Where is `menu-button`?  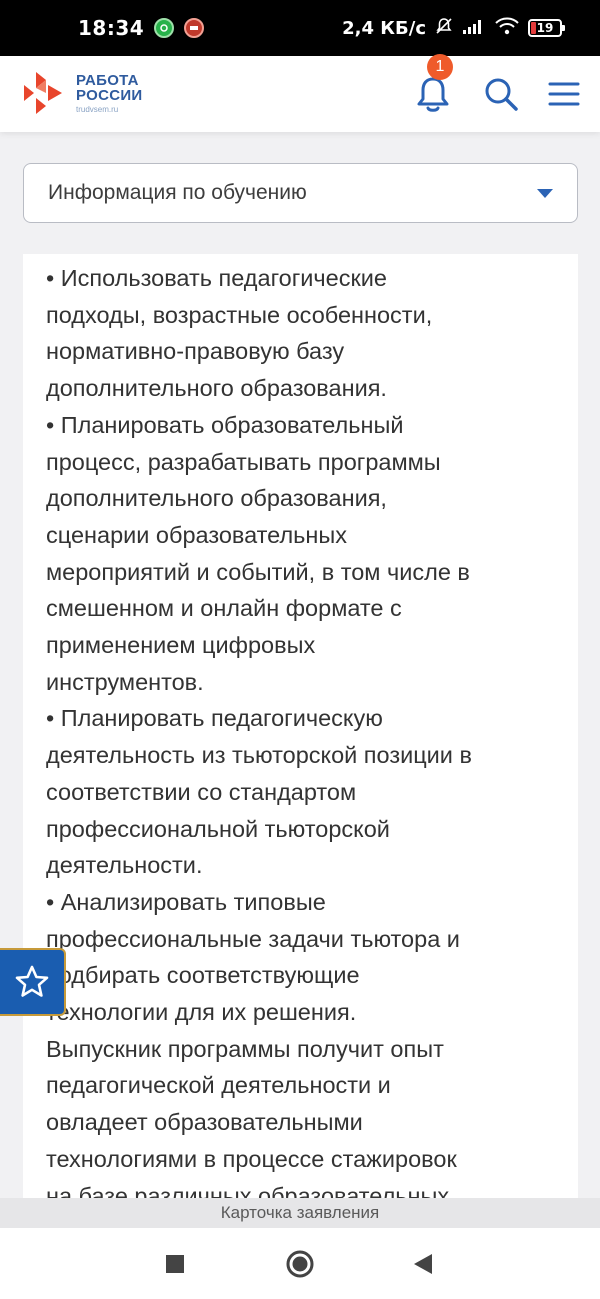 menu-button is located at coordinates (564, 94).